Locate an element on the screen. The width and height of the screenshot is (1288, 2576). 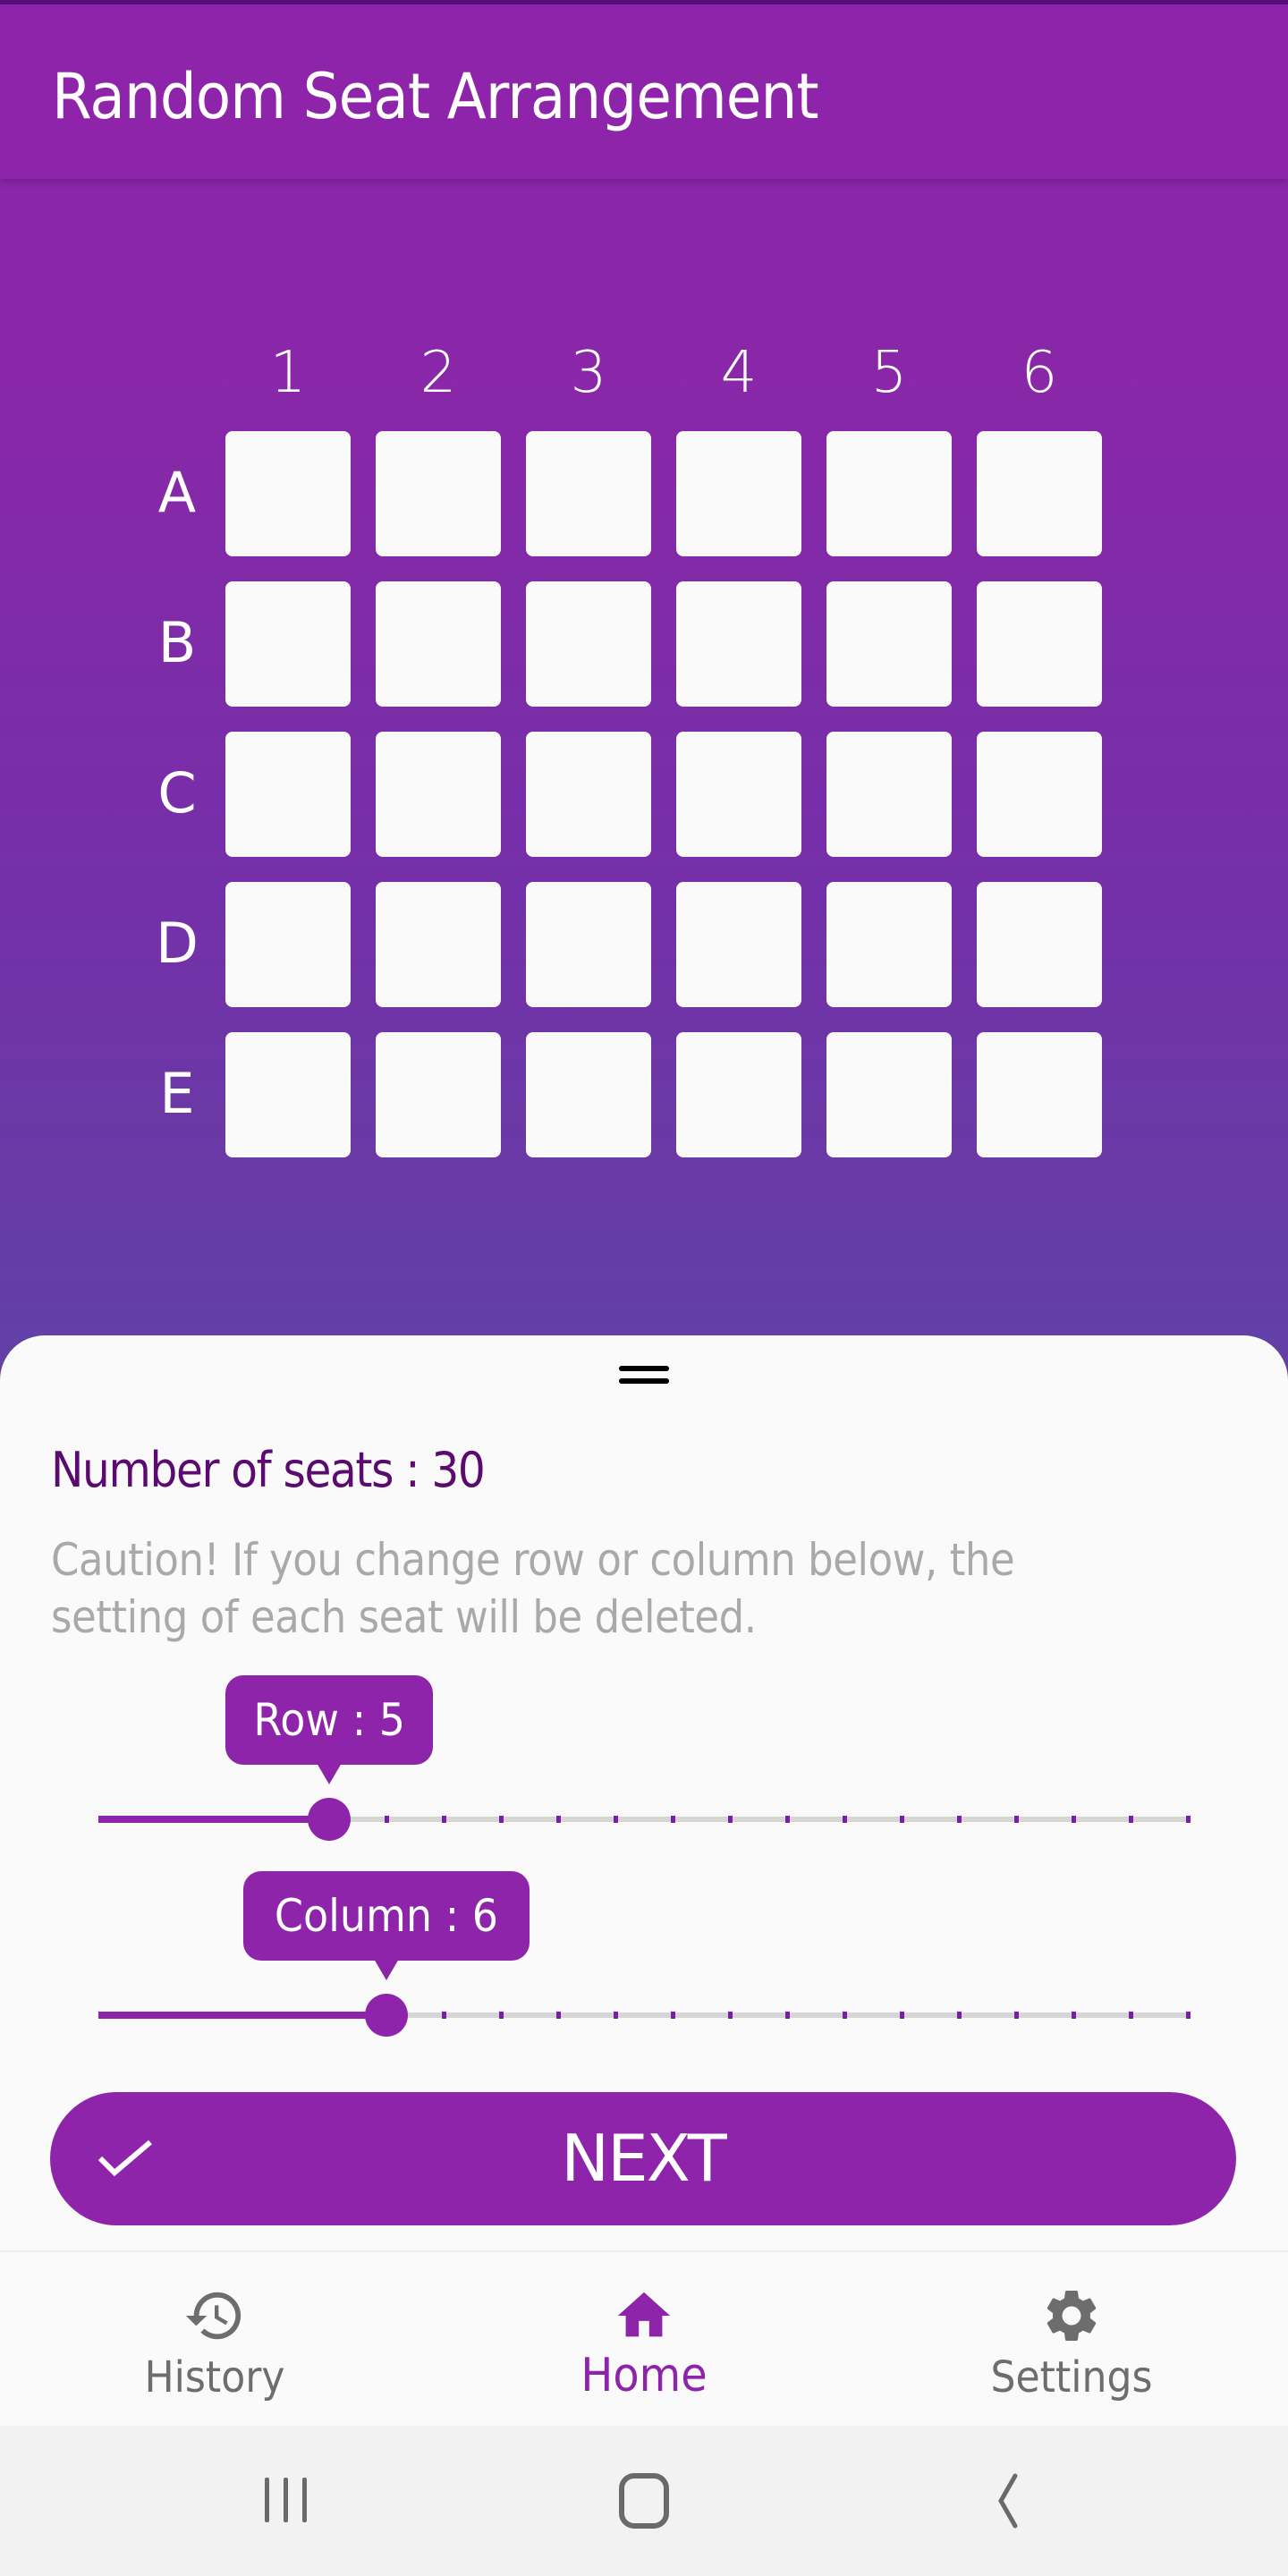
seat-C2 is located at coordinates (438, 794).